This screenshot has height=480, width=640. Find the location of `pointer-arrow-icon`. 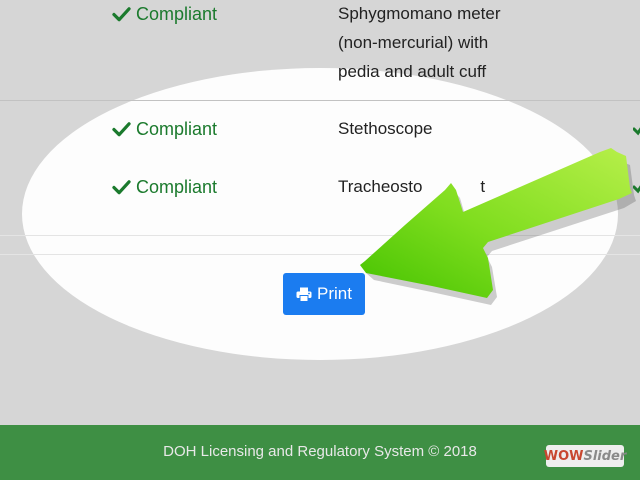

pointer-arrow-icon is located at coordinates (498, 226).